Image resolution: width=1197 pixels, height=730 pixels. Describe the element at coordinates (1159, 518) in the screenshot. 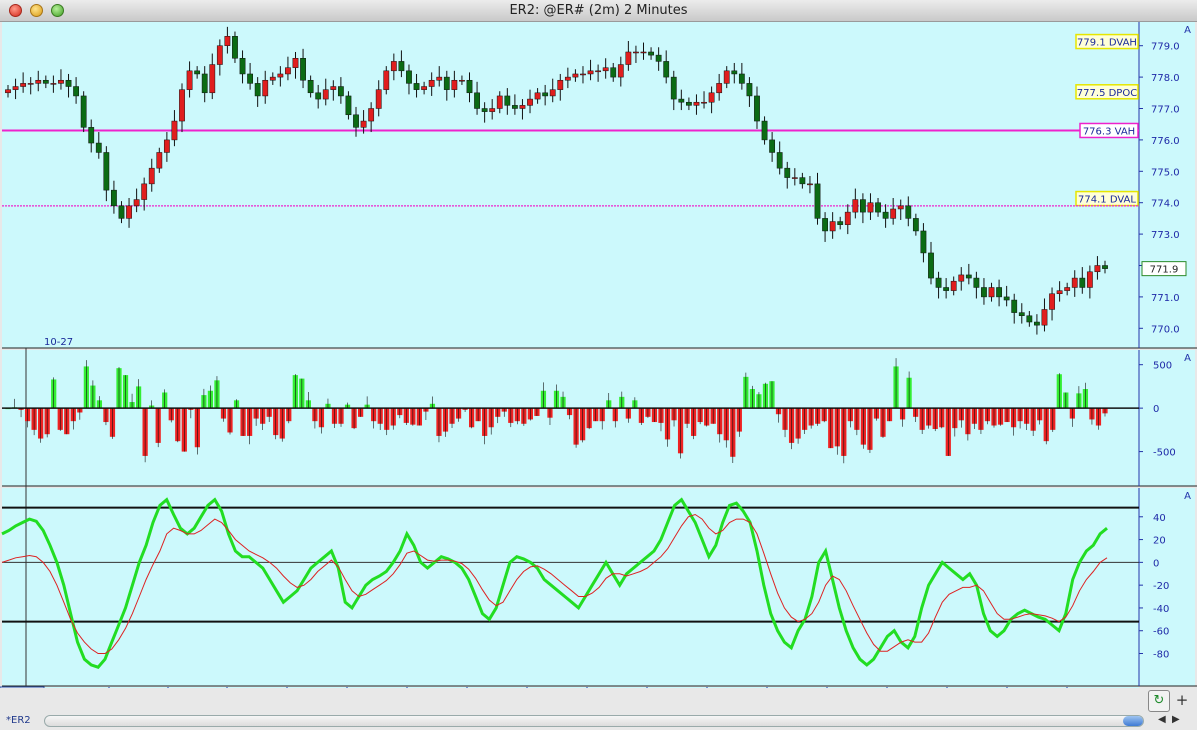

I see `osc-tick-label: 40` at that location.